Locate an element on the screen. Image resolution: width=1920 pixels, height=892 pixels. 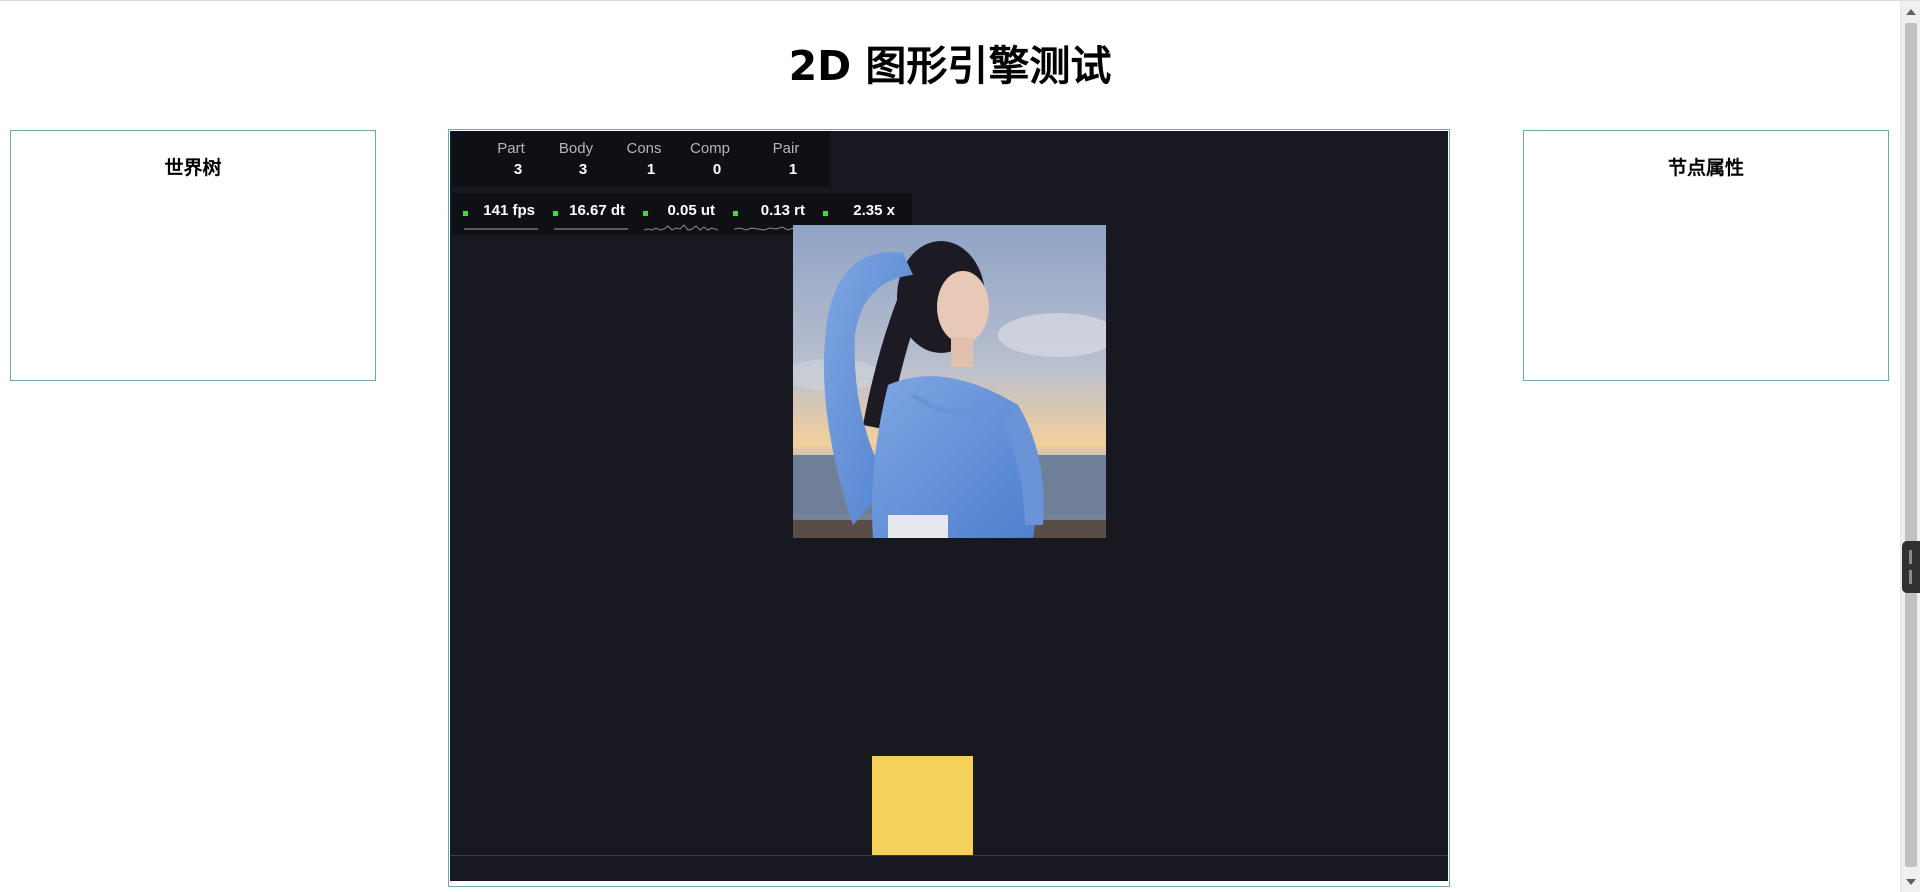
side-panel-toggle is located at coordinates (1911, 567).